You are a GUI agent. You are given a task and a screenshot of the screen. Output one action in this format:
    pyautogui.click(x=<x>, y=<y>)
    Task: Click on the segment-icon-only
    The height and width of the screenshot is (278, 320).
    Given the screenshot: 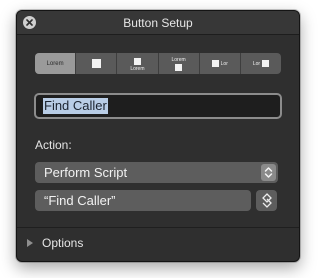 What is the action you would take?
    pyautogui.click(x=95, y=63)
    